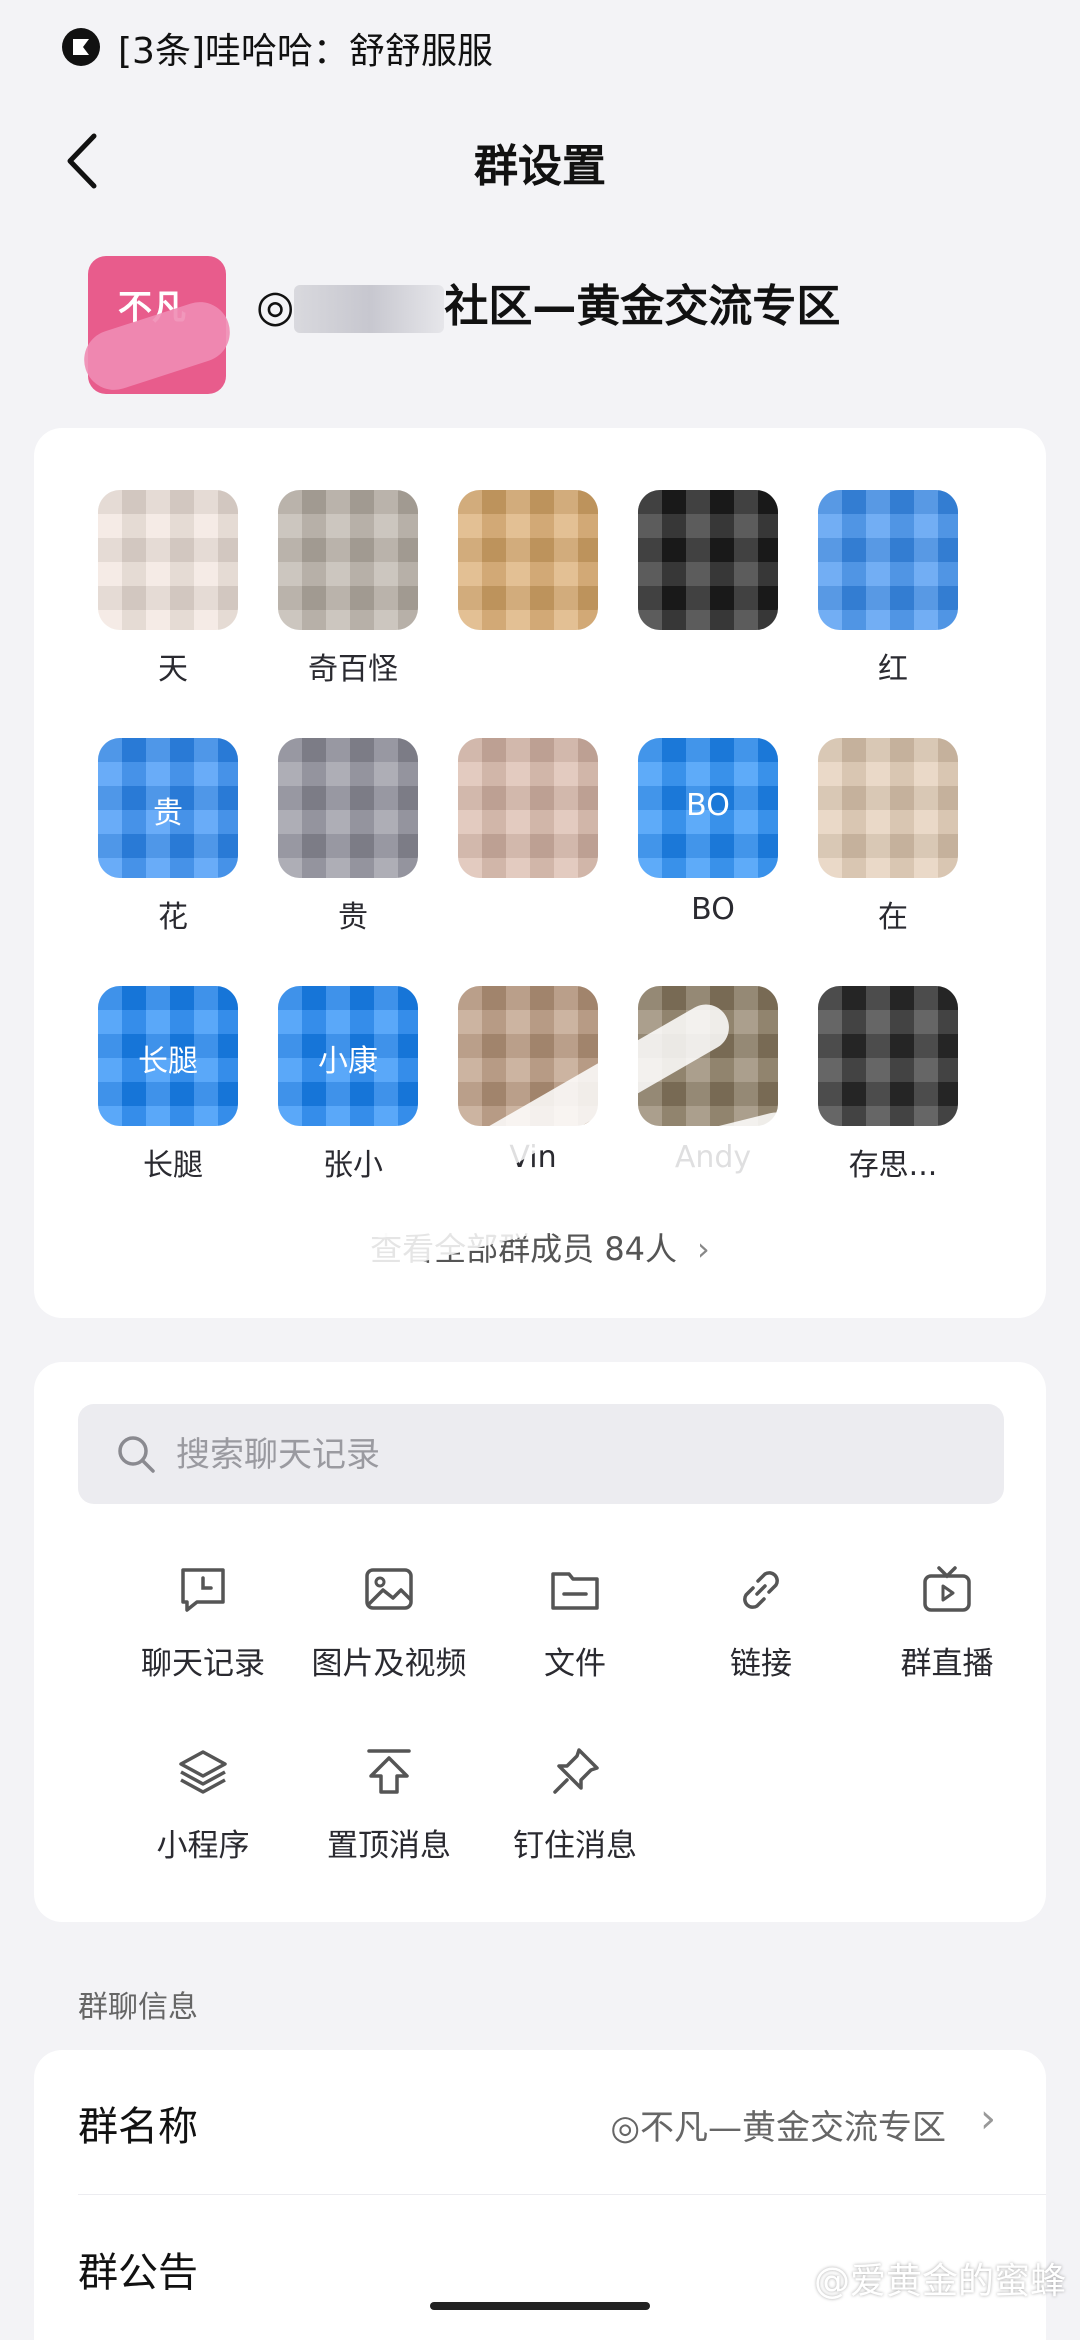  What do you see at coordinates (203, 1590) in the screenshot?
I see `chat-history-icon` at bounding box center [203, 1590].